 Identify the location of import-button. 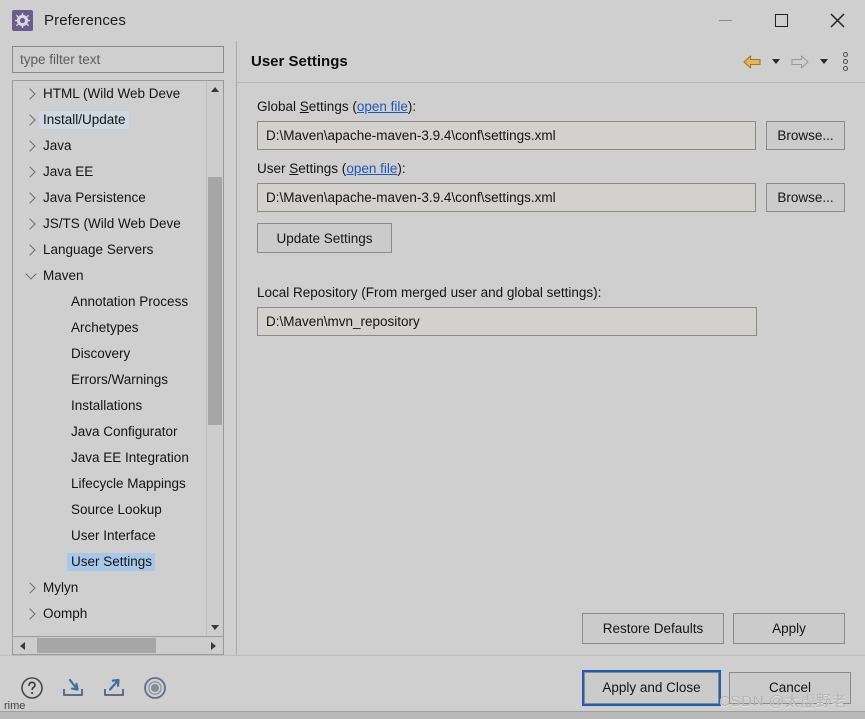
(73, 688).